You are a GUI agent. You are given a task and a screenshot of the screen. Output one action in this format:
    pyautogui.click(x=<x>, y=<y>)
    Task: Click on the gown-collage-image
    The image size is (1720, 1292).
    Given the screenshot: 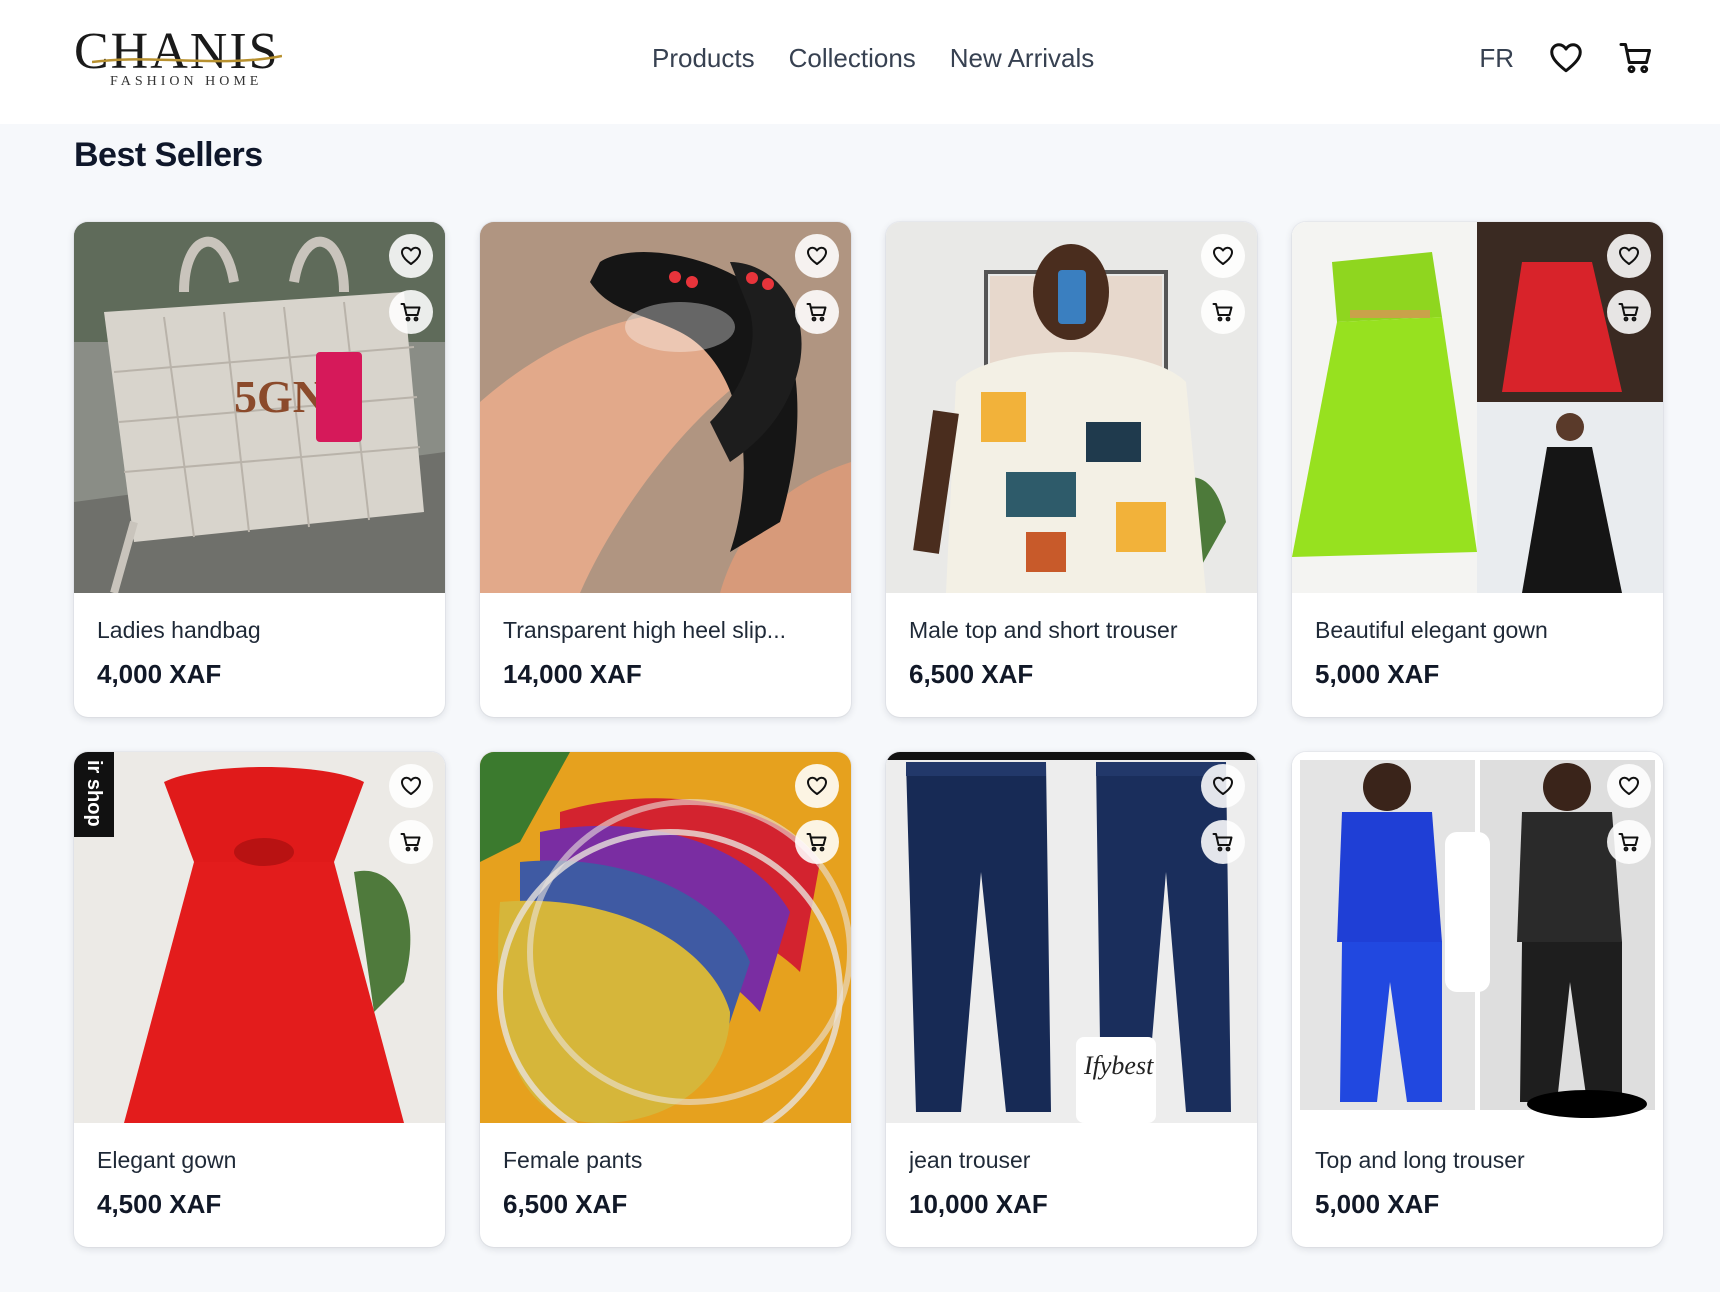 What is the action you would take?
    pyautogui.click(x=1477, y=407)
    